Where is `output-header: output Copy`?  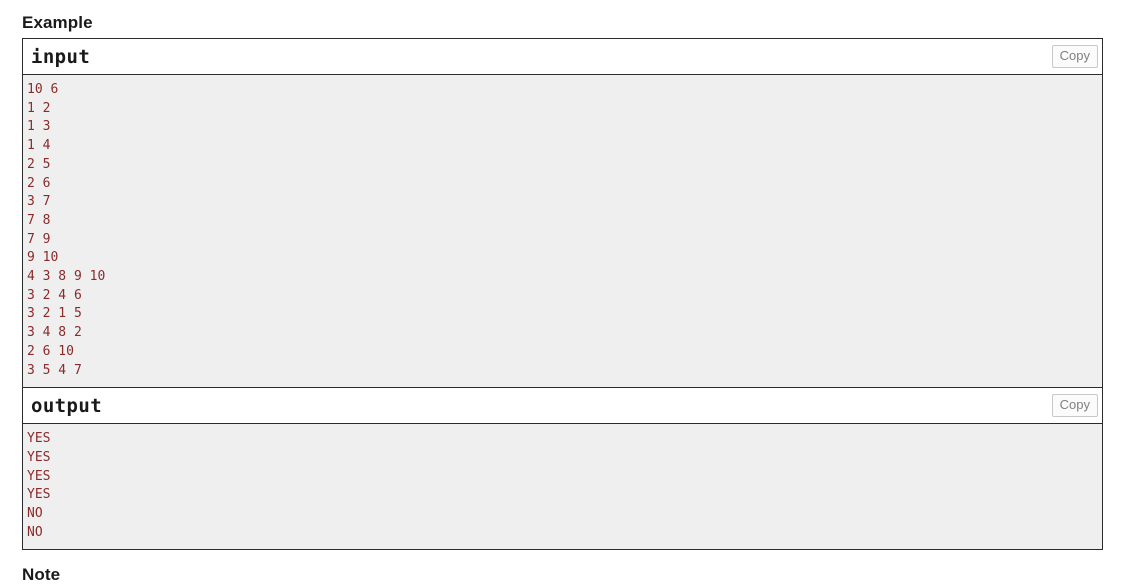
output-header: output Copy is located at coordinates (562, 406).